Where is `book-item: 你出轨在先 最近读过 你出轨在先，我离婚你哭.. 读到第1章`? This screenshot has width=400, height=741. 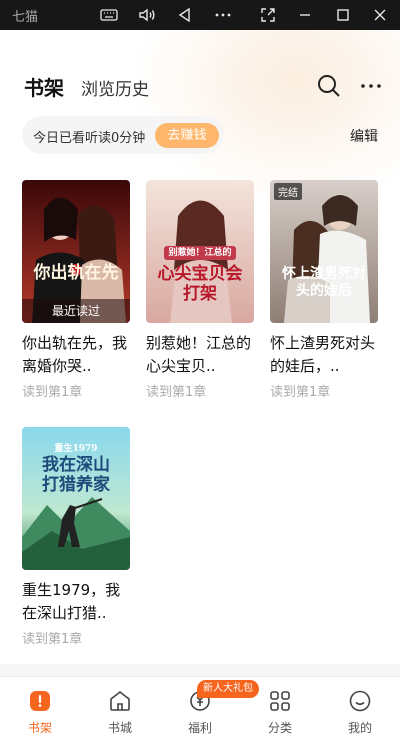
book-item: 你出轨在先 最近读过 你出轨在先，我离婚你哭.. 读到第1章 is located at coordinates (76, 290).